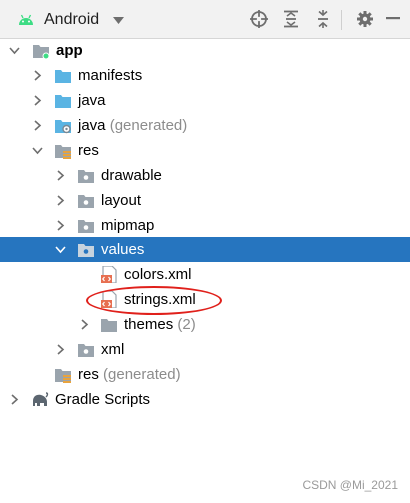  Describe the element at coordinates (131, 175) in the screenshot. I see `tree-item-label: drawable` at that location.